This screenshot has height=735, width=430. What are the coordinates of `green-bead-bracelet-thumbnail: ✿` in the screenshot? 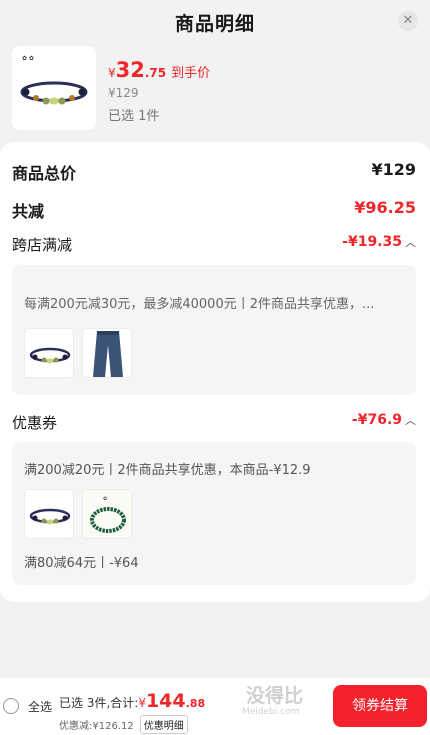 It's located at (107, 514).